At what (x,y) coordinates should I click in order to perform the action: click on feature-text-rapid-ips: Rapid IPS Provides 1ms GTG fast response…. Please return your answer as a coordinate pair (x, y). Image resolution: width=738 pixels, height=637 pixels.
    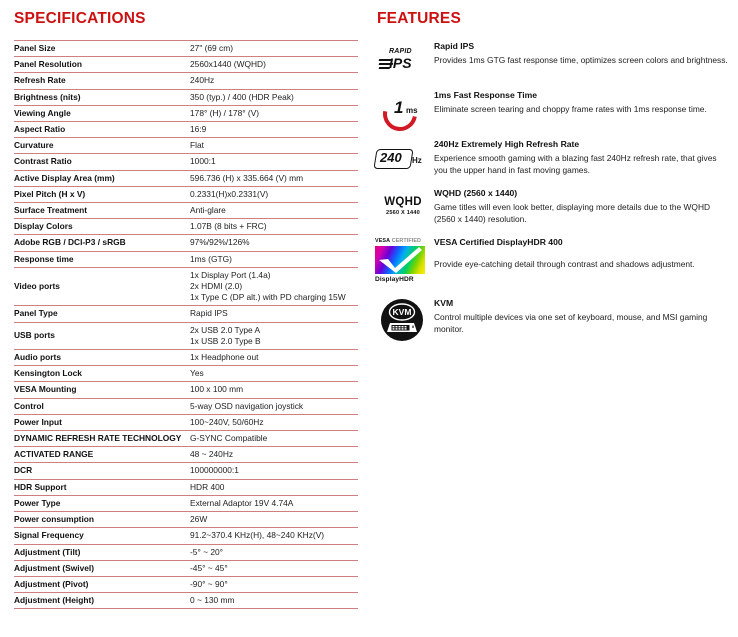
    Looking at the image, I should click on (585, 53).